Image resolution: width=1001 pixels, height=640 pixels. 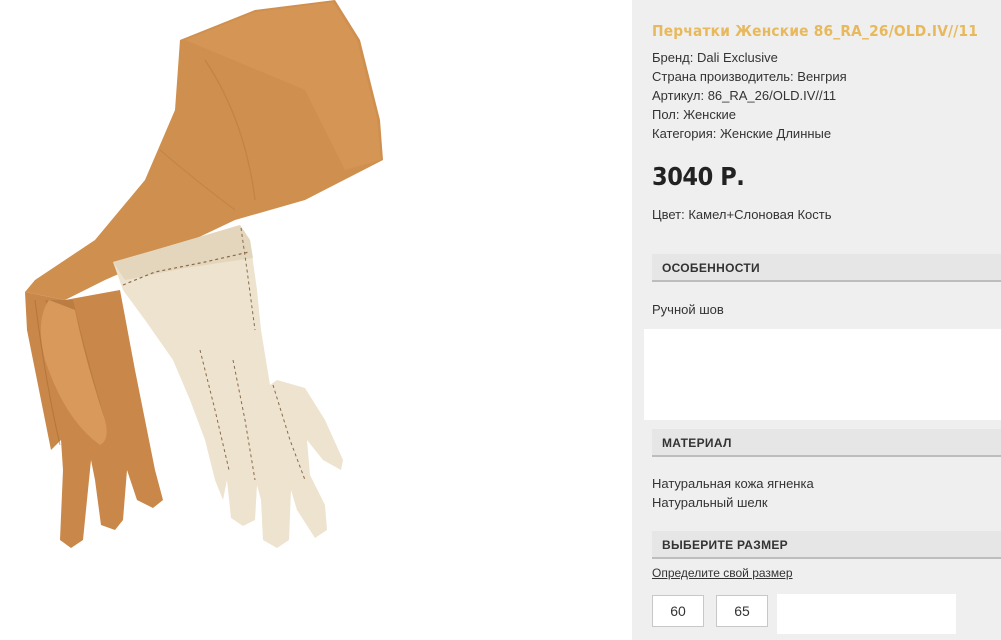 I want to click on material-line-1: Натуральная кожа ягненка, so click(x=733, y=483).